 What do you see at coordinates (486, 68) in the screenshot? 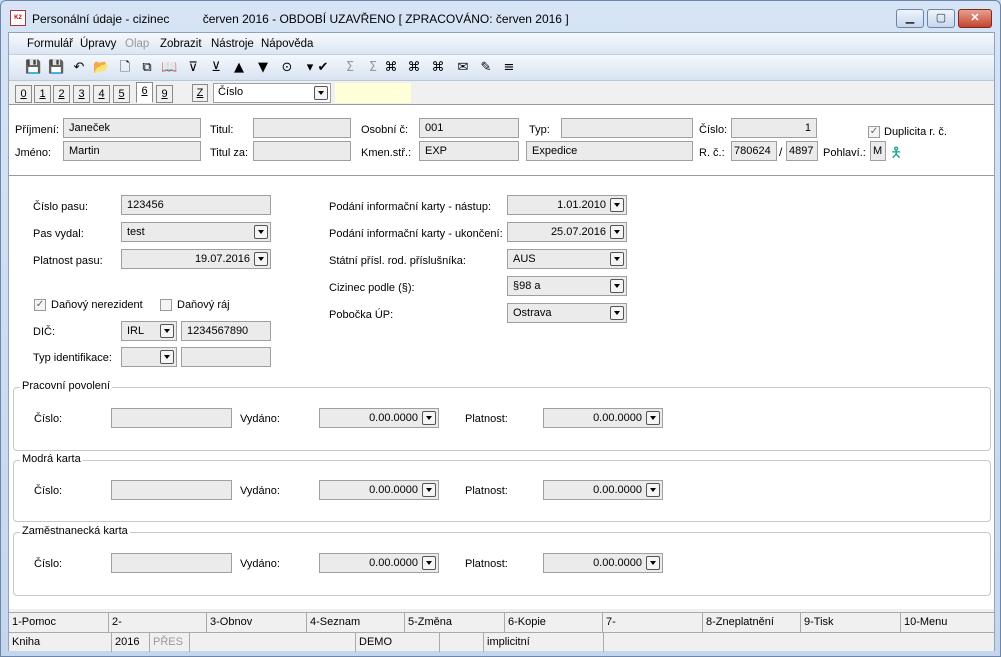
I see `notes-icon: ✎` at bounding box center [486, 68].